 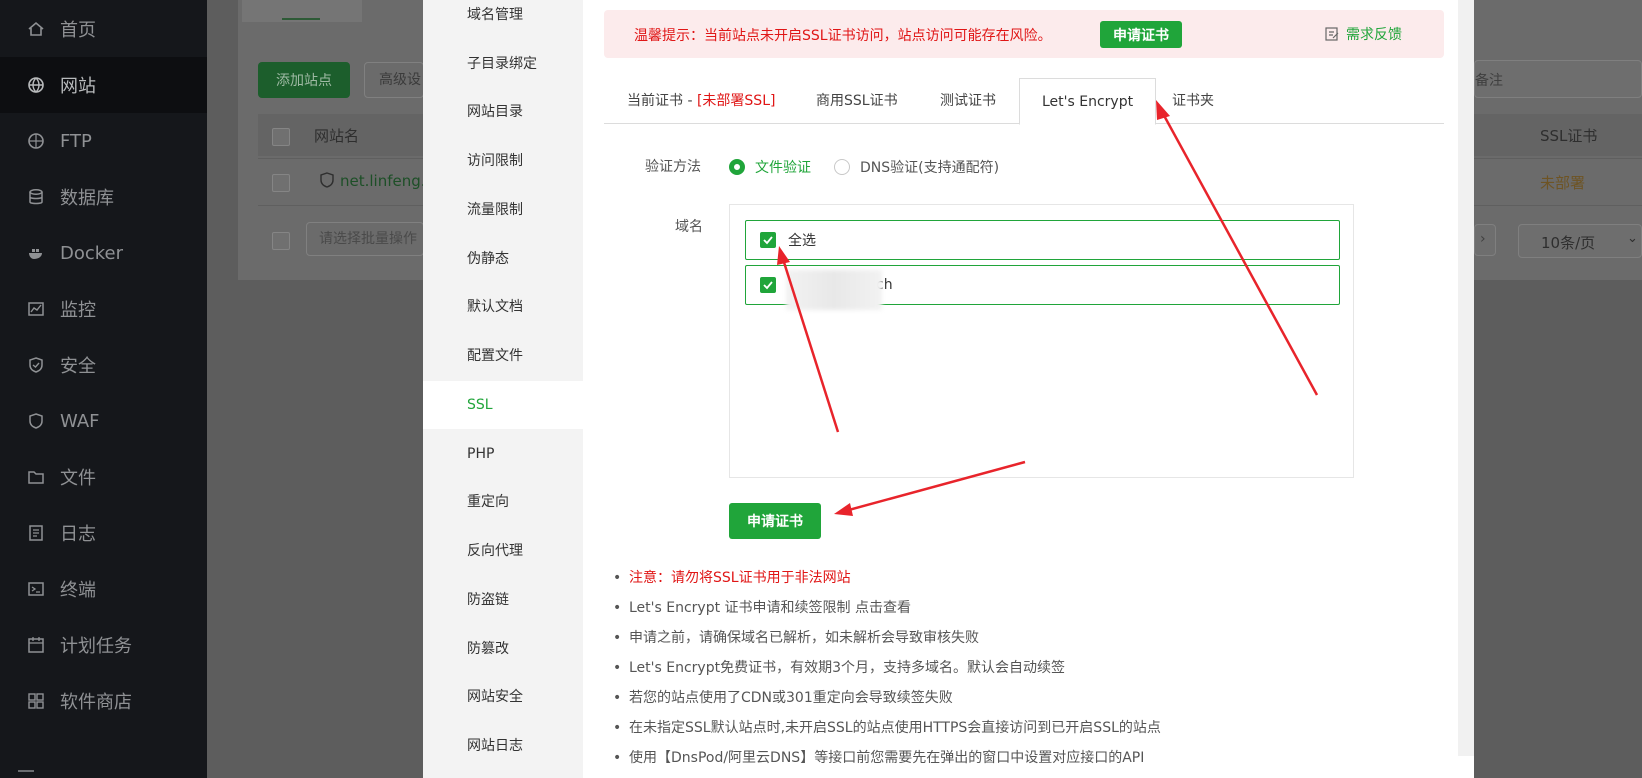 What do you see at coordinates (736, 101) in the screenshot?
I see `tab-current-status: [未部署SSL]` at bounding box center [736, 101].